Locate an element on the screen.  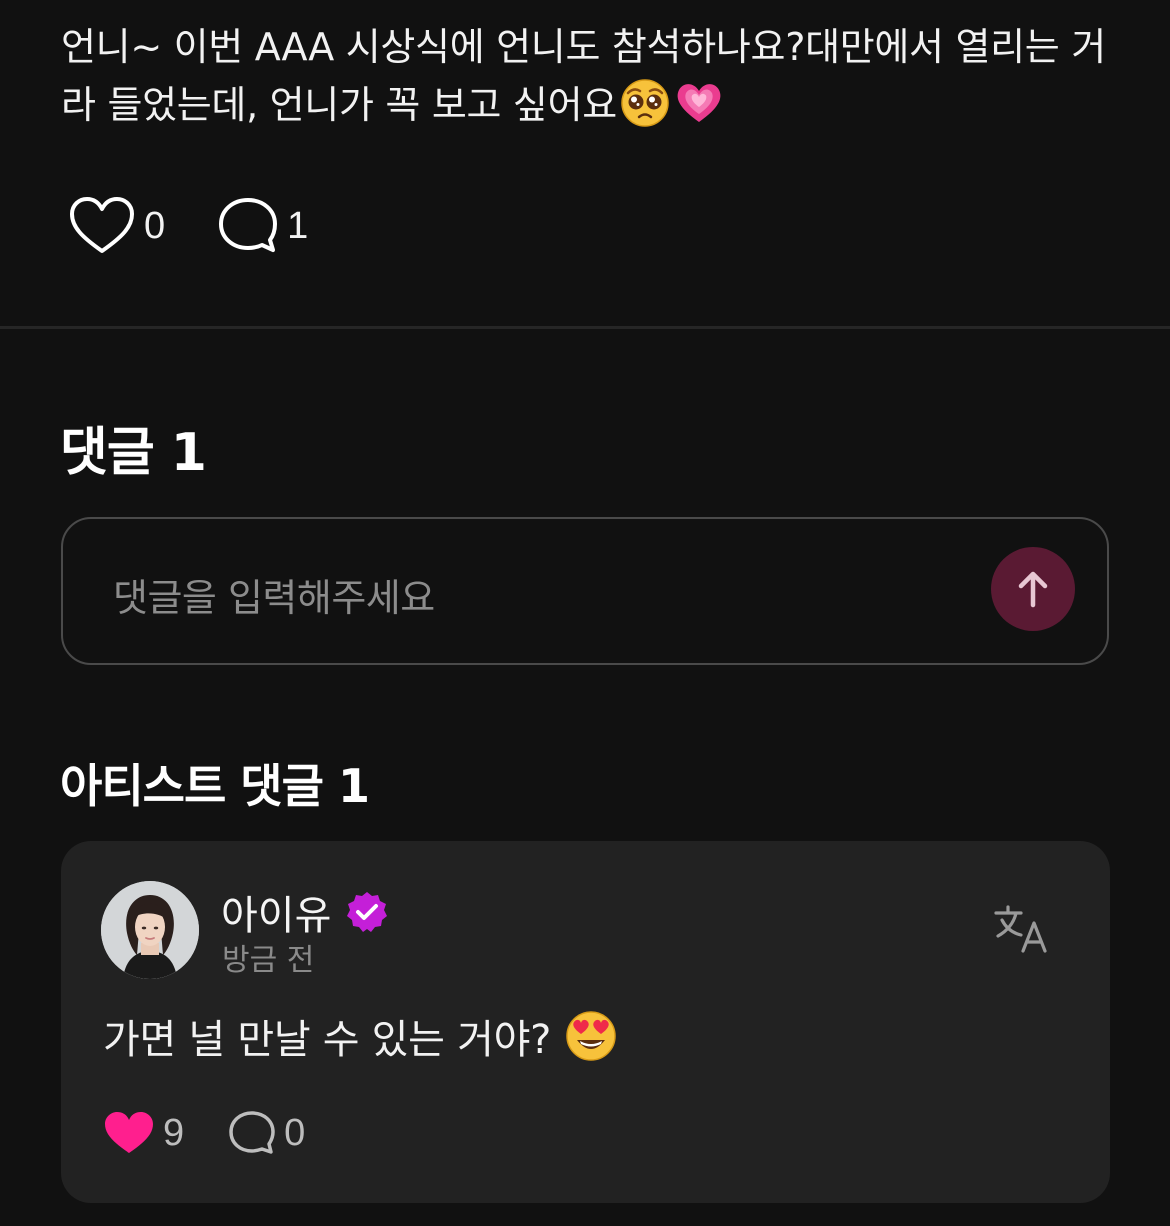
translate-icon is located at coordinates (1020, 929).